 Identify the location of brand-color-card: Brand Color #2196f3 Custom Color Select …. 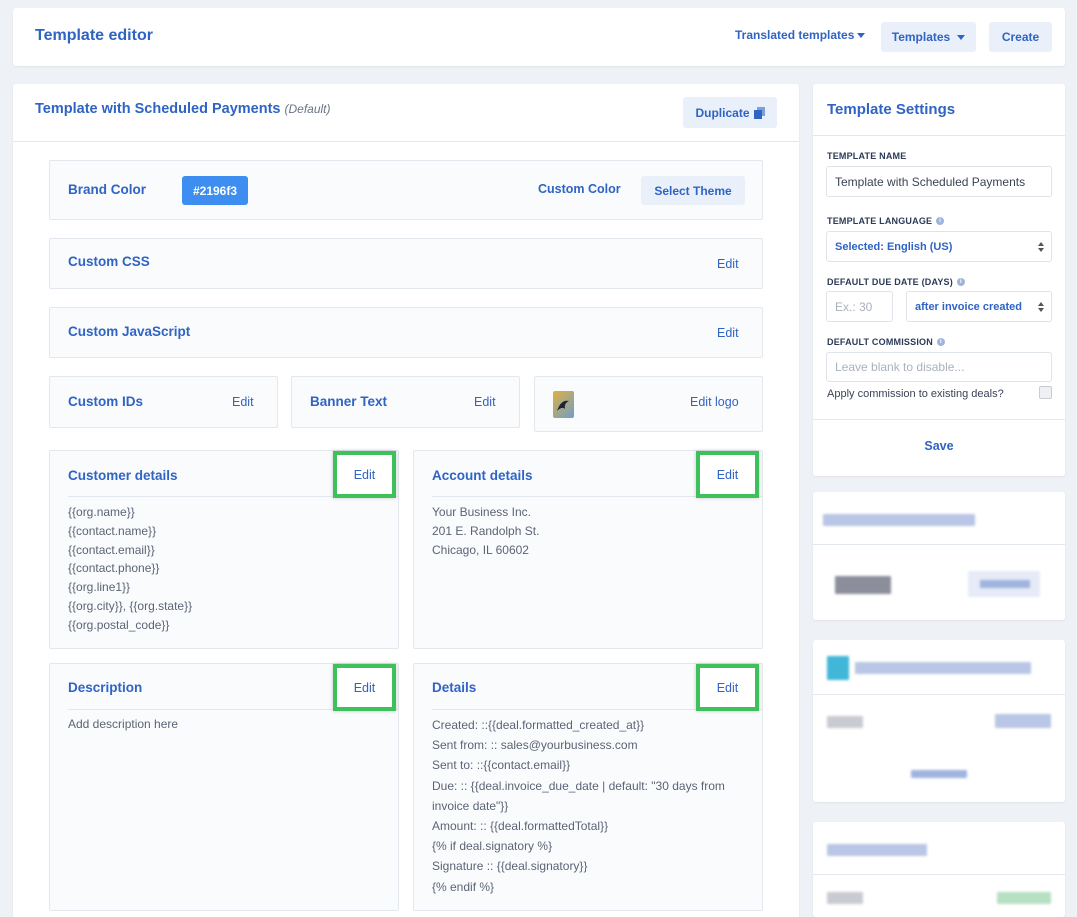
(406, 190).